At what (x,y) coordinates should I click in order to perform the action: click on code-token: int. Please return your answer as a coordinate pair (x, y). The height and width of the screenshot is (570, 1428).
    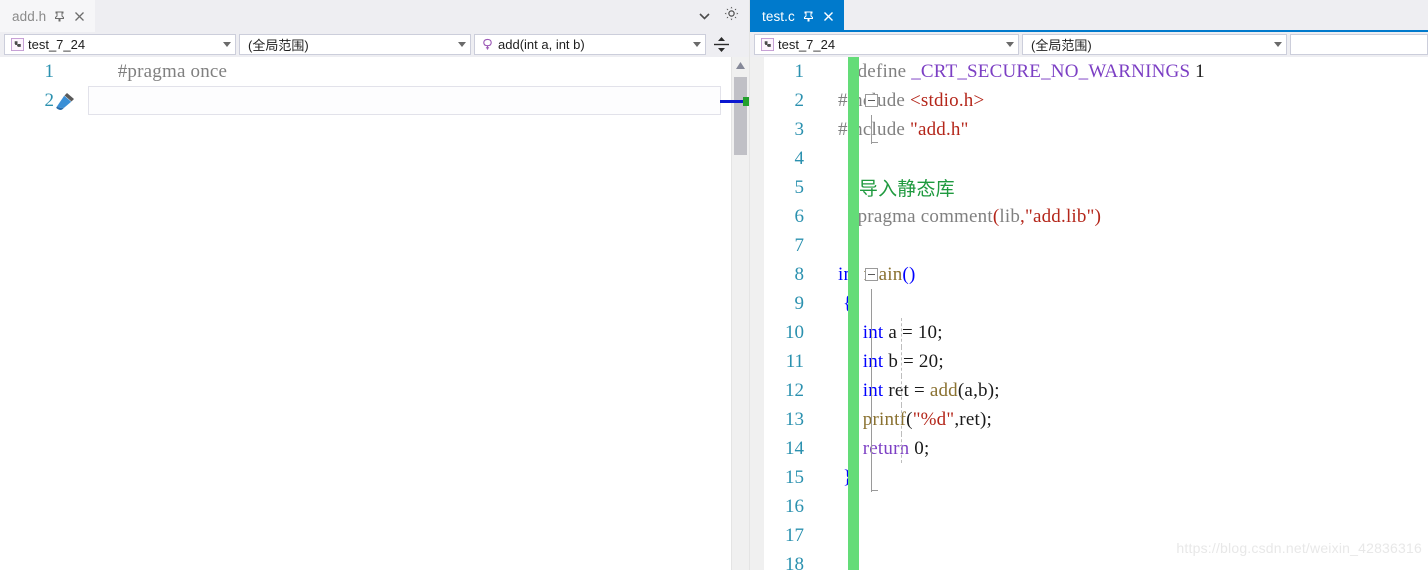
    Looking at the image, I should click on (873, 390).